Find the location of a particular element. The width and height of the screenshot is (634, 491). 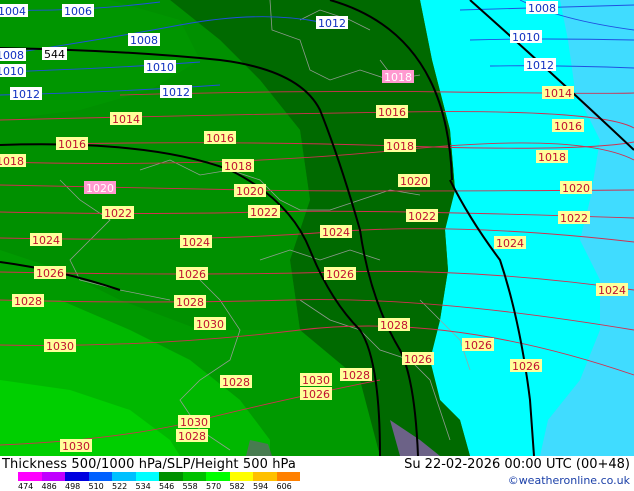

color-legend is located at coordinates (159, 476).